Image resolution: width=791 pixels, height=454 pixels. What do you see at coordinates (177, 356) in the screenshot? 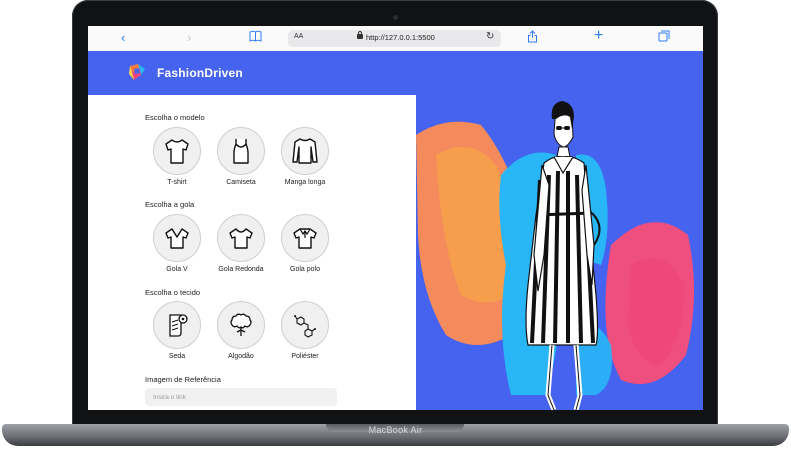
I see `option-label: Seda` at bounding box center [177, 356].